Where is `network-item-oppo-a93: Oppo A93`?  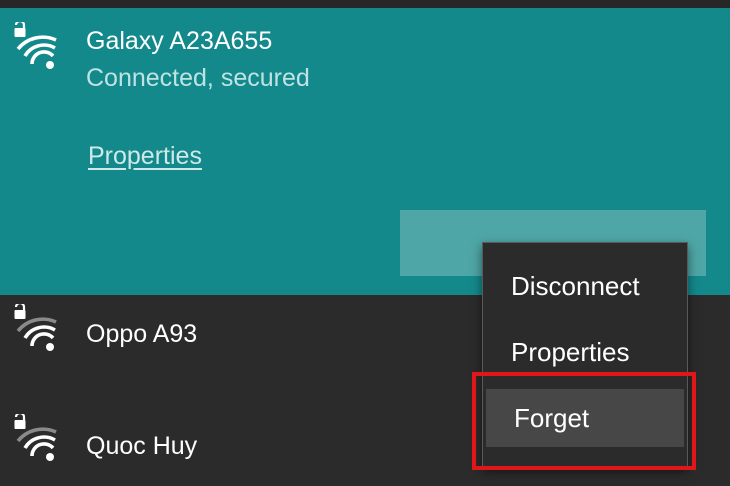
network-item-oppo-a93: Oppo A93 is located at coordinates (235, 341).